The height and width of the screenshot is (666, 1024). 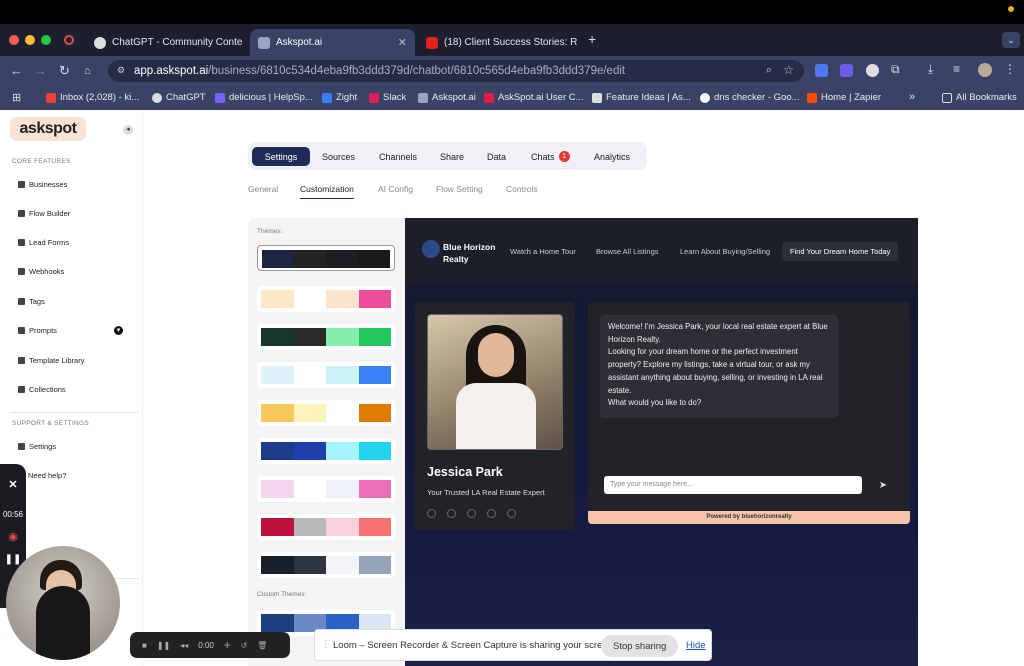 I want to click on globe-icon, so click(x=511, y=513).